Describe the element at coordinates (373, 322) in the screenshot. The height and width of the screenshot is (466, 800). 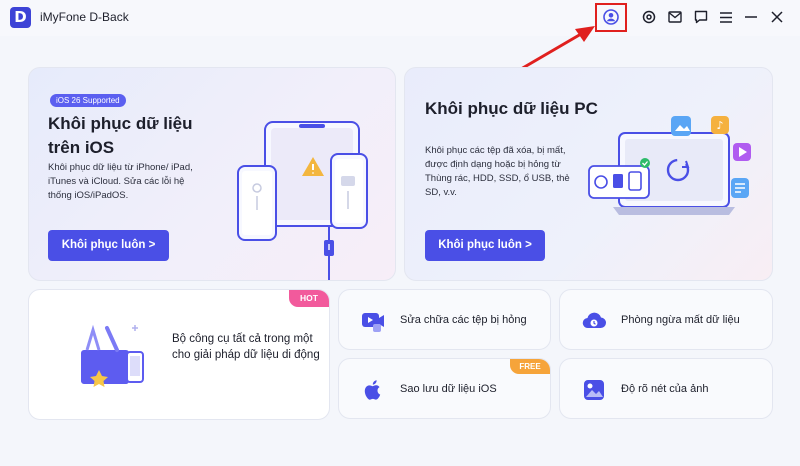
I see `video-repair-icon` at that location.